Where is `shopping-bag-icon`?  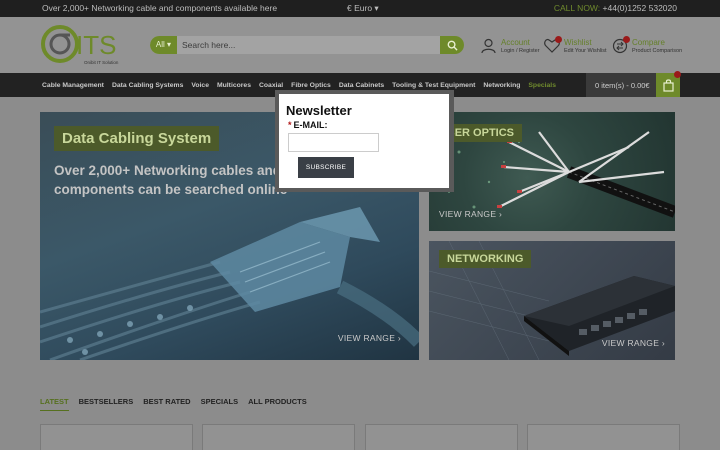
shopping-bag-icon is located at coordinates (668, 85).